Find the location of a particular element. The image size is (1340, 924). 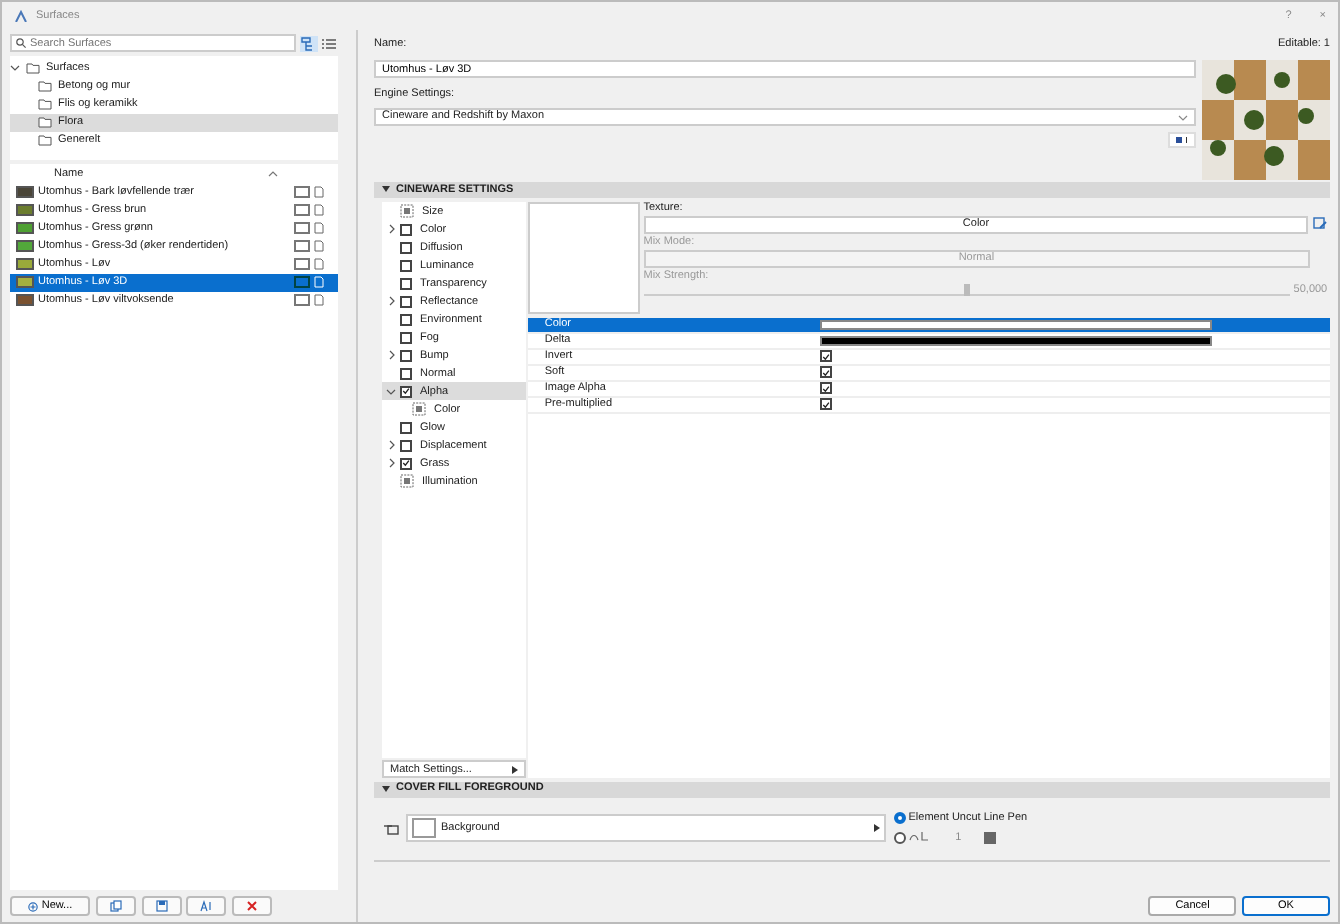

save-button is located at coordinates (161, 906).